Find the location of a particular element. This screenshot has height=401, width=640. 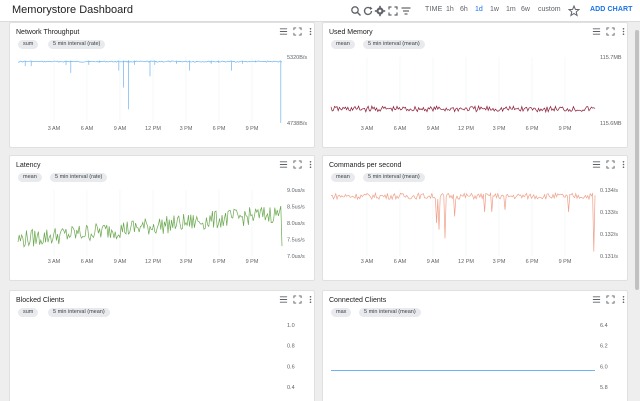

y-tick-label: 4738B/s is located at coordinates (297, 124).